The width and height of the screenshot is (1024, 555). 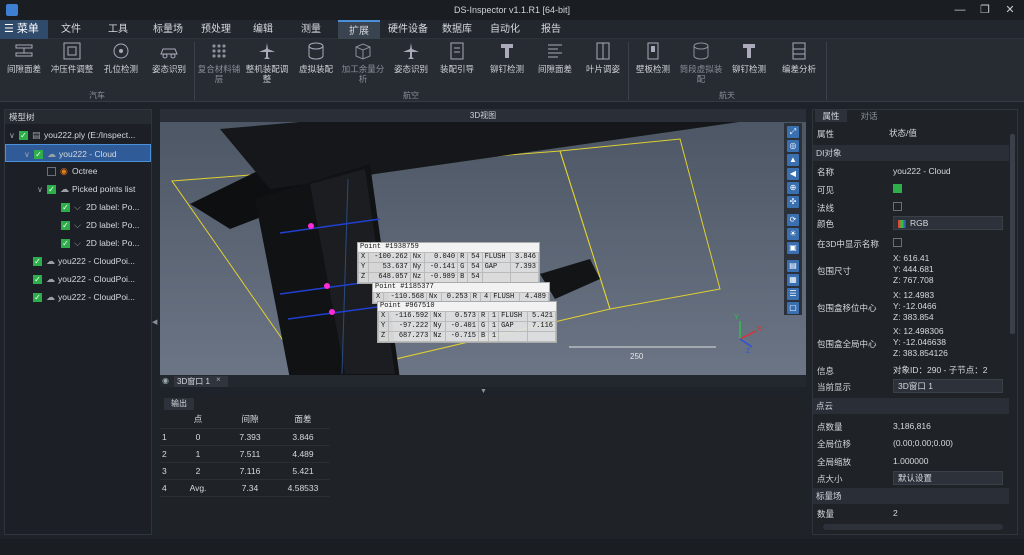 I want to click on main-menu-button: ☰ 菜单, so click(x=24, y=29).